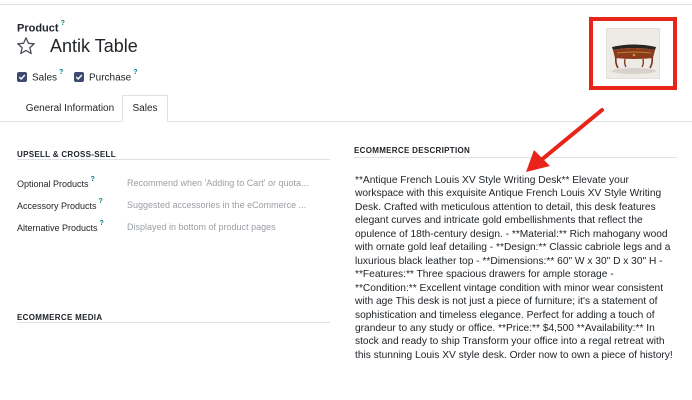  I want to click on top-divider, so click(346, 4).